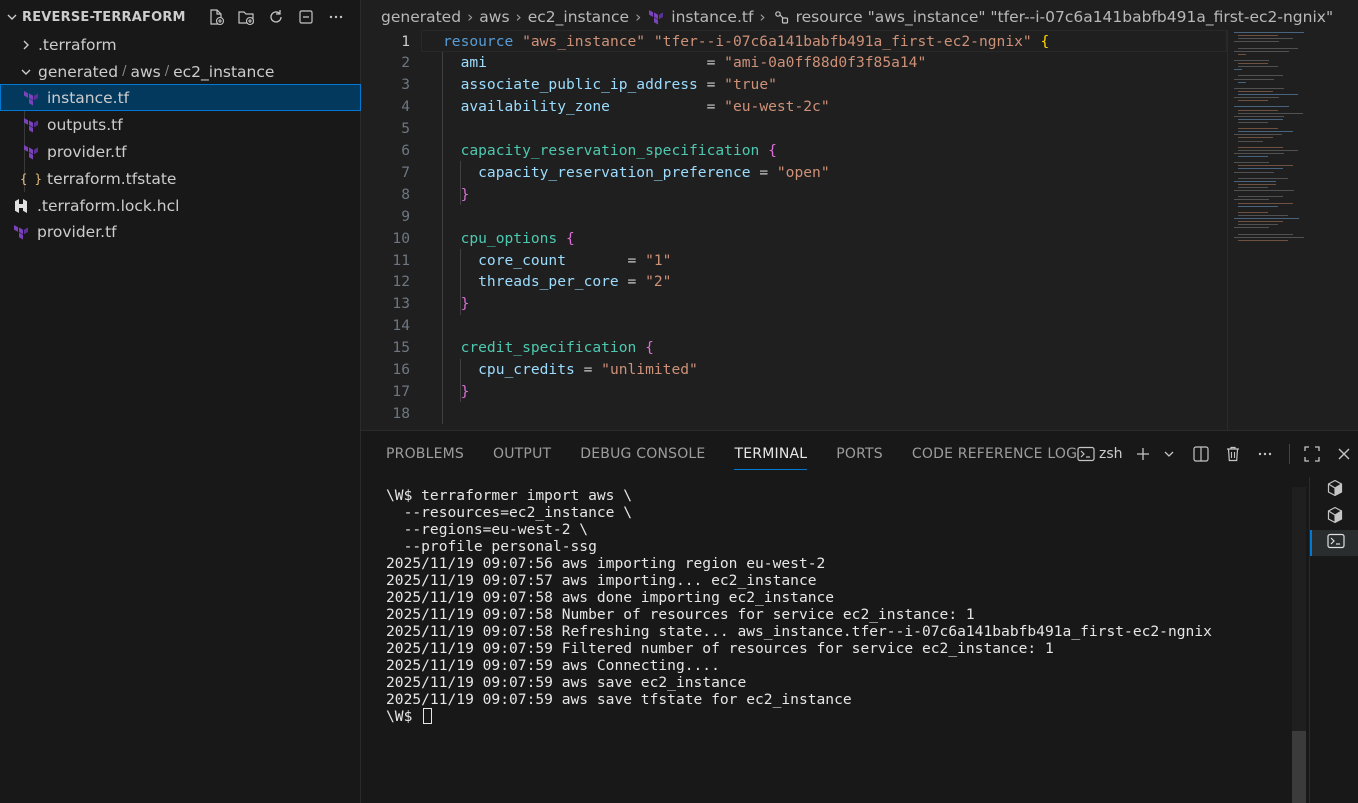  Describe the element at coordinates (1217, 454) in the screenshot. I see `panel-actions: zsh` at that location.